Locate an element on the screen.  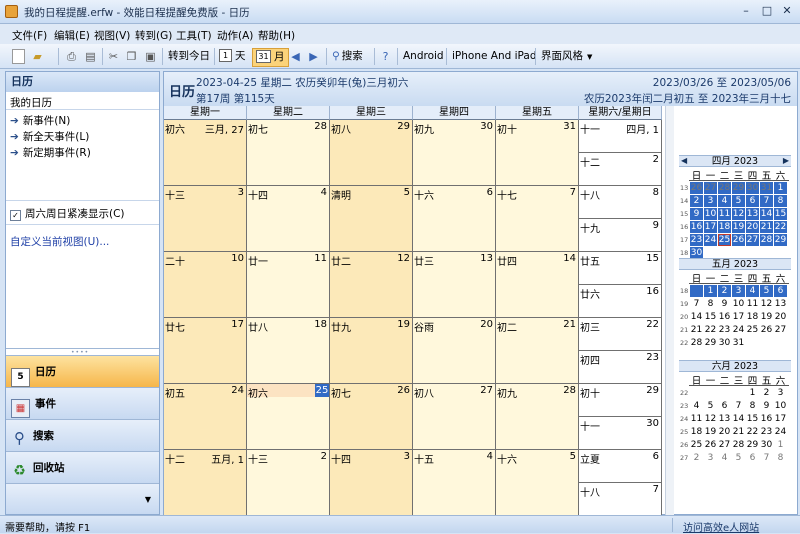
weekend-day-cell: 廿六 16 is located at coordinates (620, 301).